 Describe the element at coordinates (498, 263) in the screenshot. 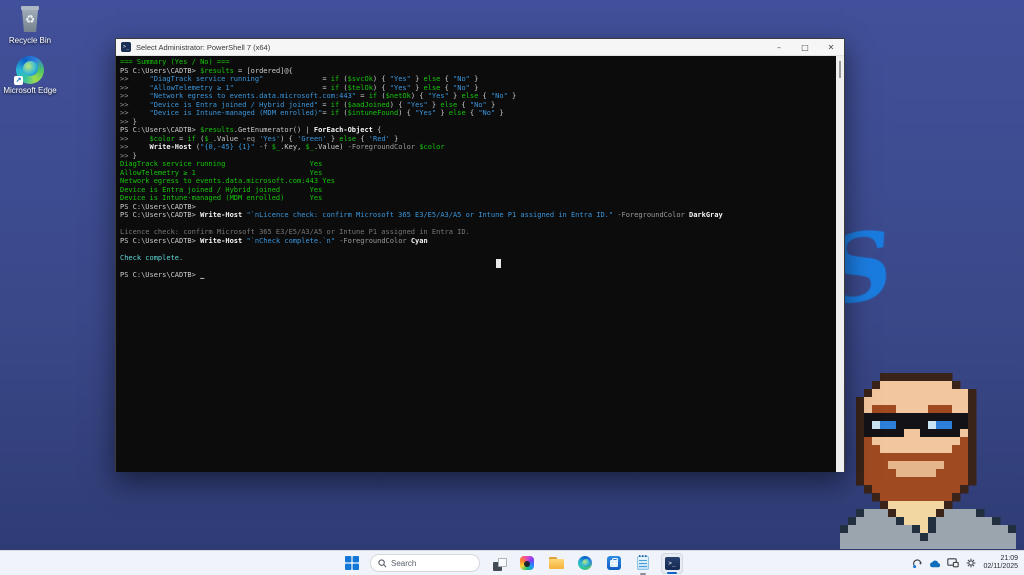

I see `text-cursor-block` at that location.